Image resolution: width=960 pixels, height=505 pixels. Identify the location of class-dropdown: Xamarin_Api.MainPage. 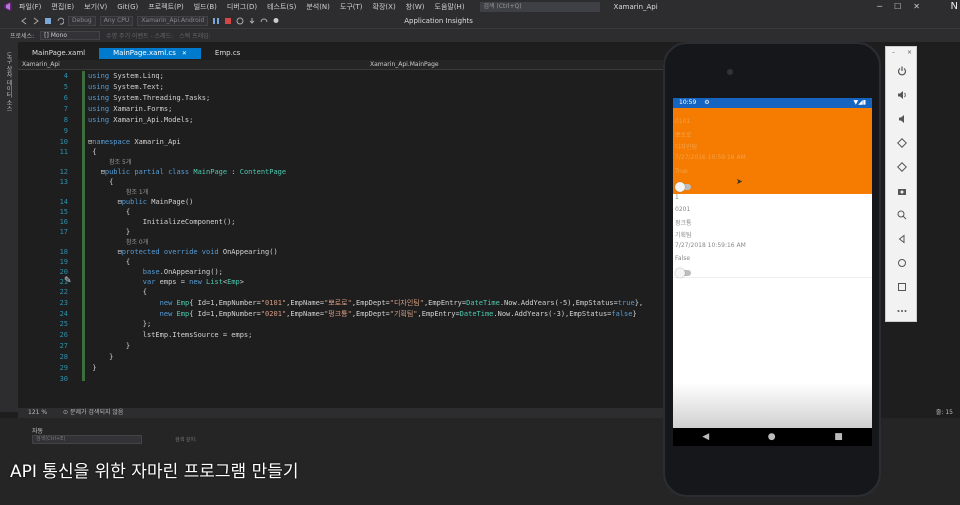
(404, 65).